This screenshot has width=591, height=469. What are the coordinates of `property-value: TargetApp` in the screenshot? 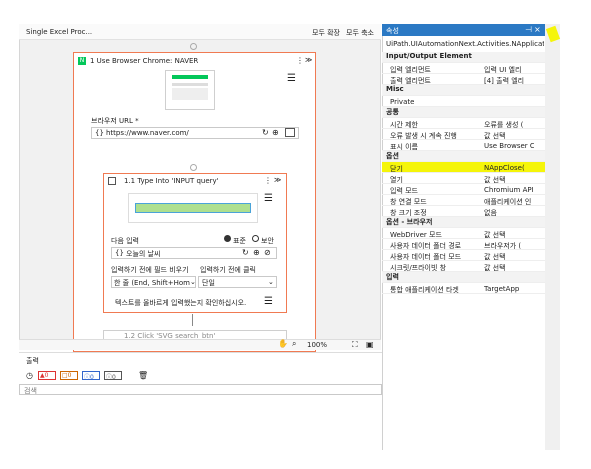 It's located at (509, 289).